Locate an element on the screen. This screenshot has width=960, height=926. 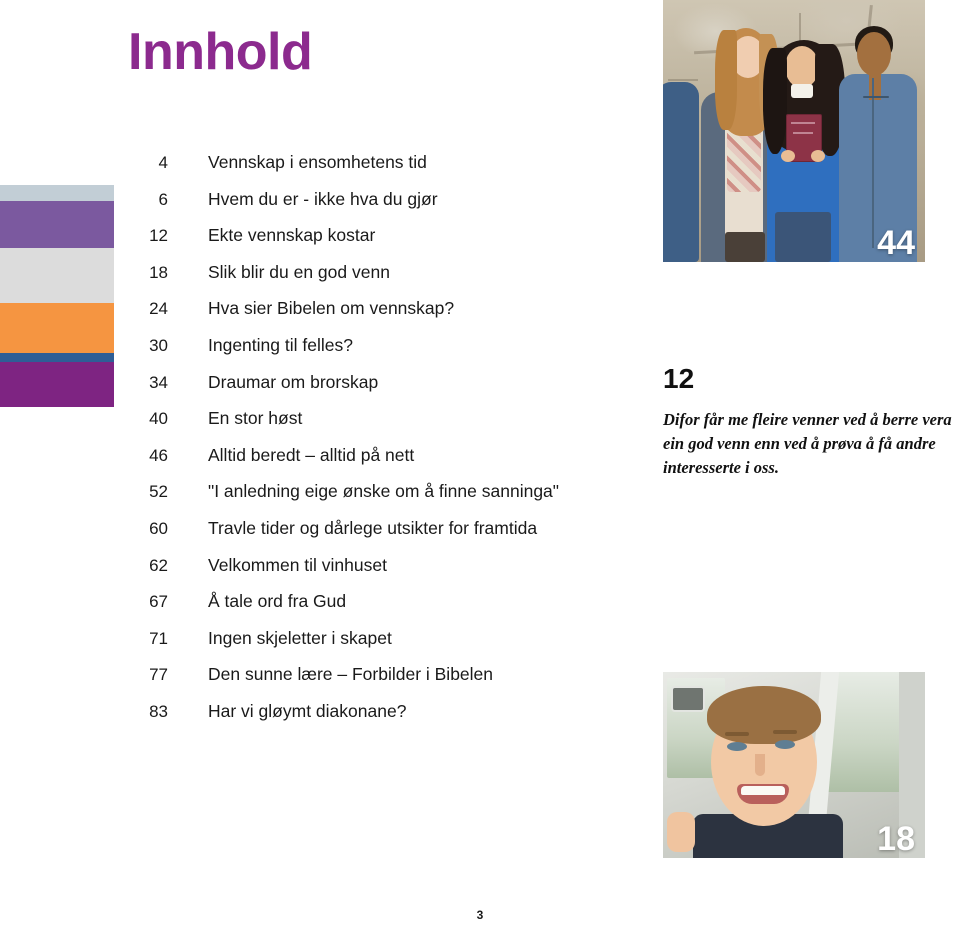
toc-entry: 83 Har vi gløymt diakonane? is located at coordinates (310, 719).